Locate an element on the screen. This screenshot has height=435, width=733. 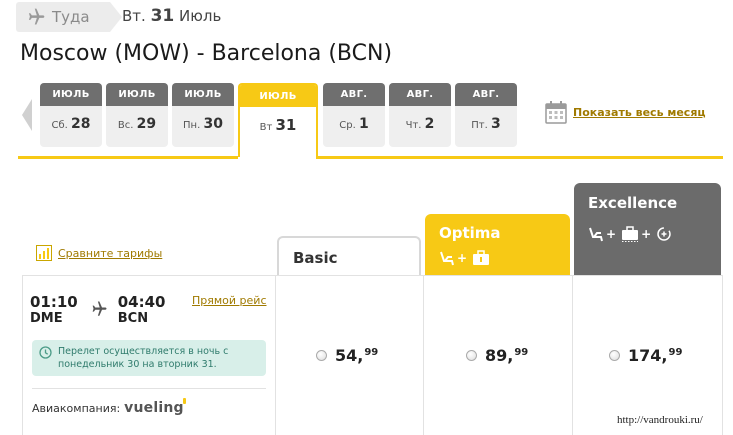
fare-header-basic: Basic is located at coordinates (349, 256).